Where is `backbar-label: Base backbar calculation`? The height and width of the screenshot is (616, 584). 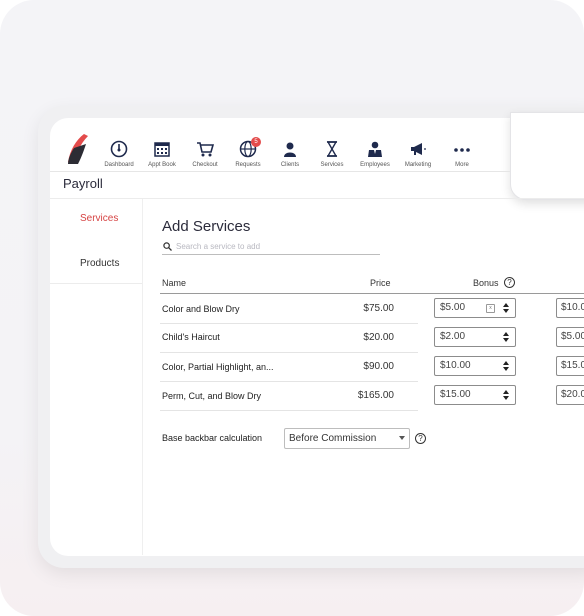
backbar-label: Base backbar calculation is located at coordinates (212, 438).